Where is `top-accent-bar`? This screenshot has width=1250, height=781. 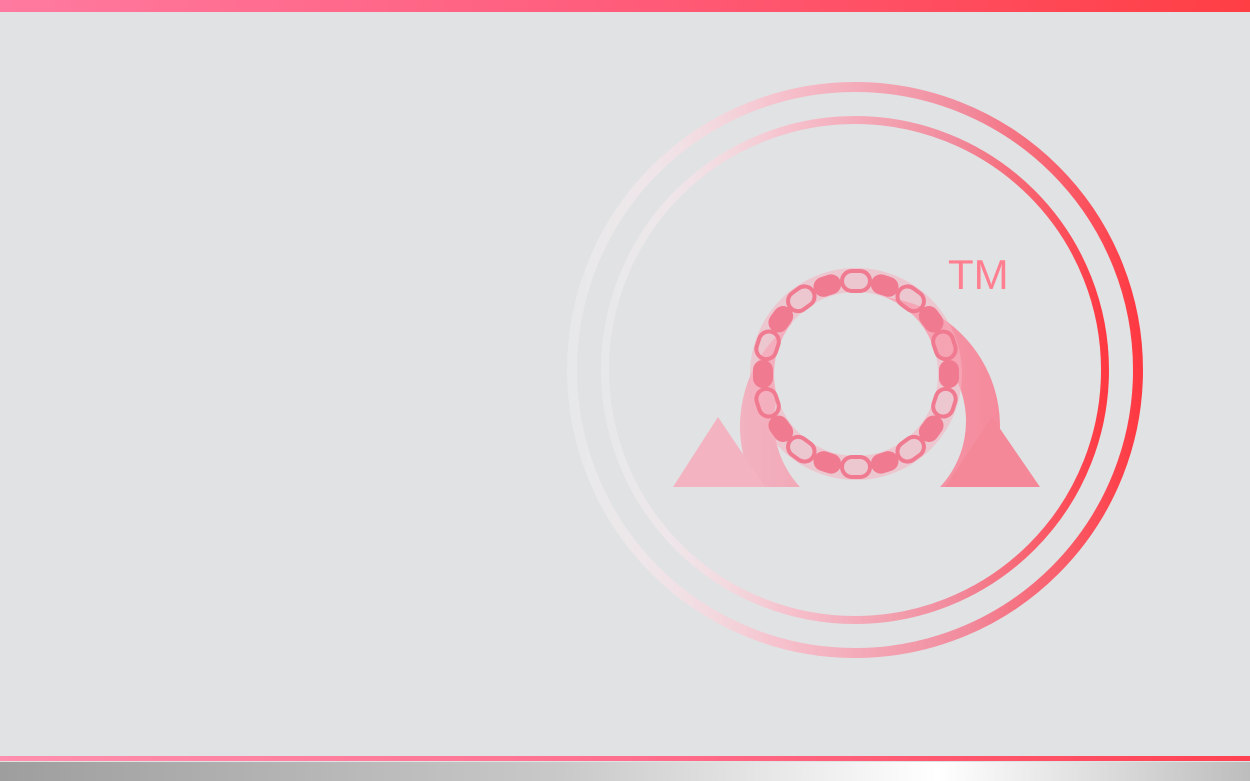 top-accent-bar is located at coordinates (625, 6).